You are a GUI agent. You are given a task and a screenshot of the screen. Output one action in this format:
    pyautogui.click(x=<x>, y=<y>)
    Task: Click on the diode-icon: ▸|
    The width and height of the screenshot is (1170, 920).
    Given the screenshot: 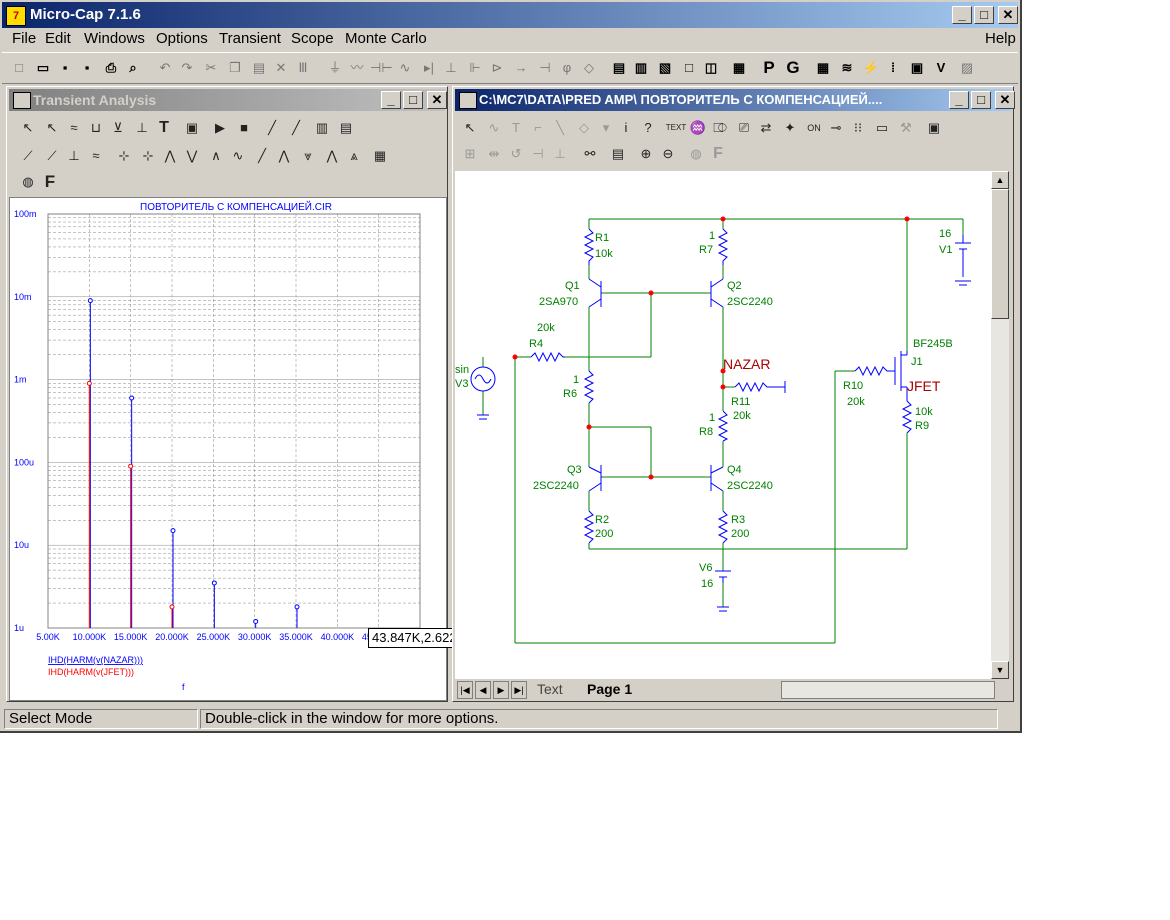 What is the action you would take?
    pyautogui.click(x=429, y=68)
    